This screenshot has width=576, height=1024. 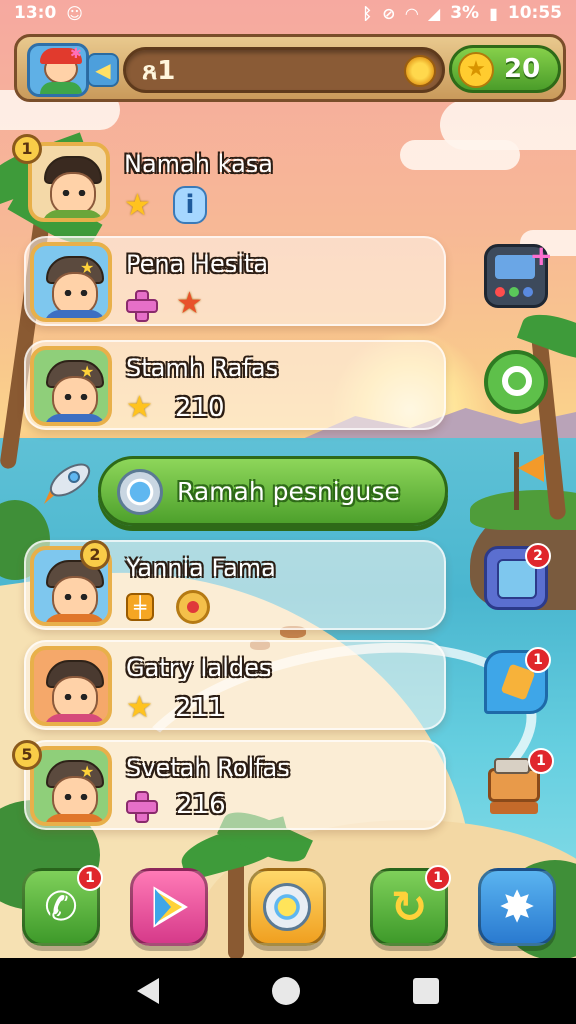 What do you see at coordinates (516, 478) in the screenshot?
I see `flag-icon` at bounding box center [516, 478].